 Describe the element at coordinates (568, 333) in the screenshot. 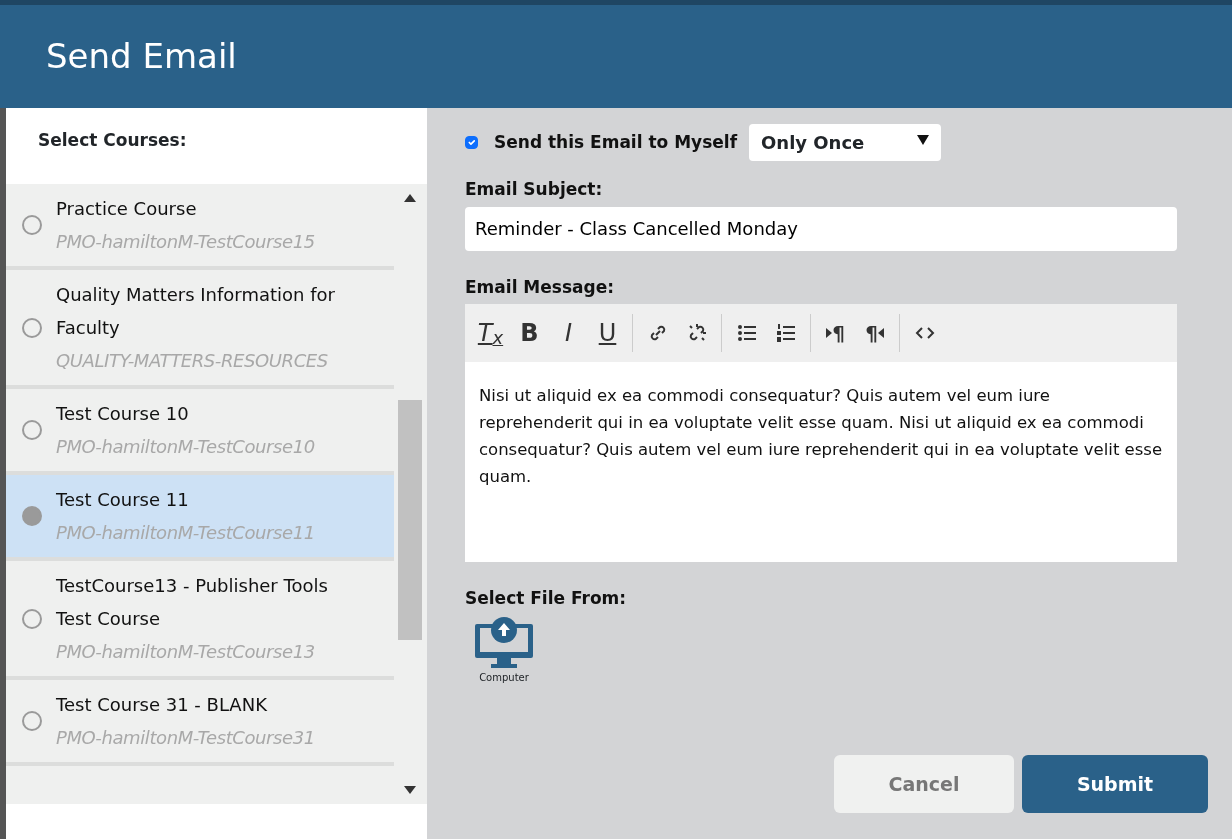

I see `italic-button: I` at that location.